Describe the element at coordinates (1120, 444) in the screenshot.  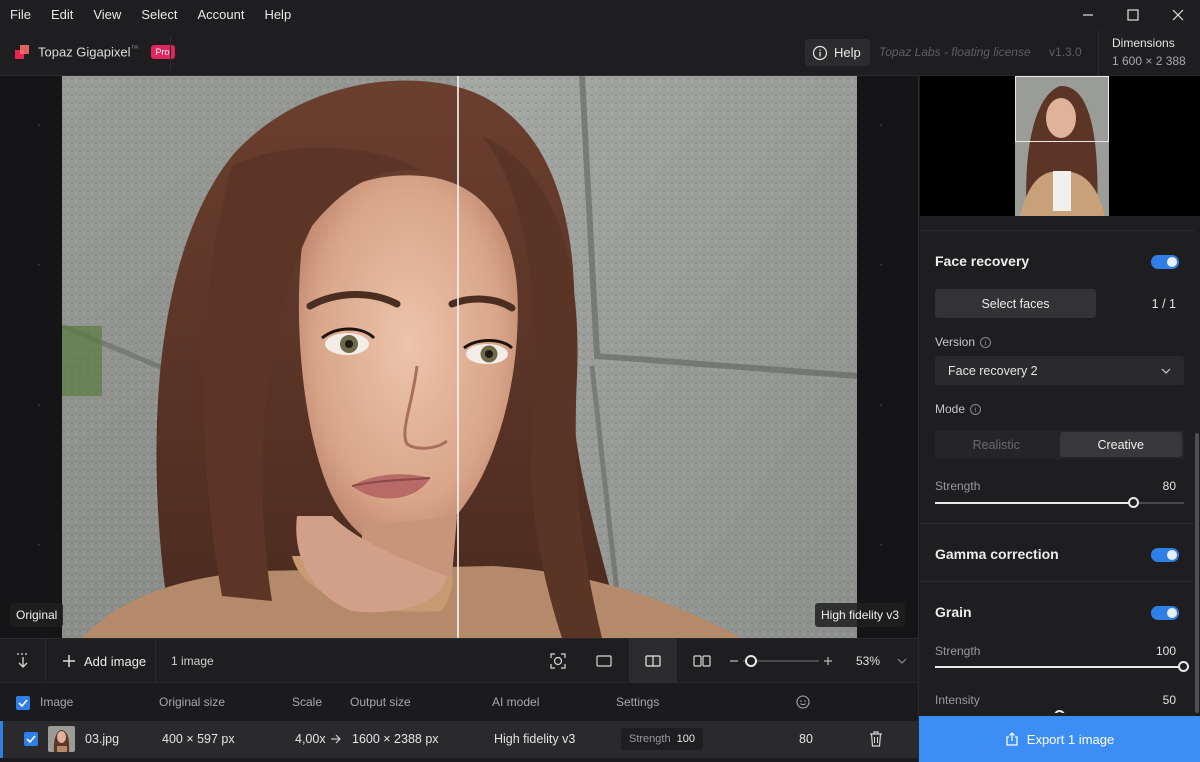
I see `mode-creative: Creative` at that location.